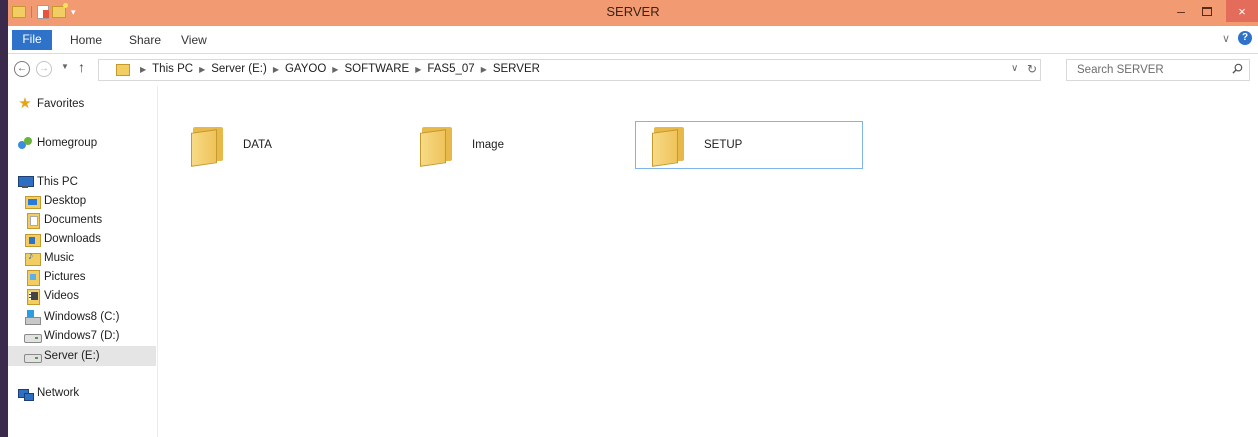 The image size is (1258, 437). Describe the element at coordinates (1245, 38) in the screenshot. I see `help-icon: ?` at that location.